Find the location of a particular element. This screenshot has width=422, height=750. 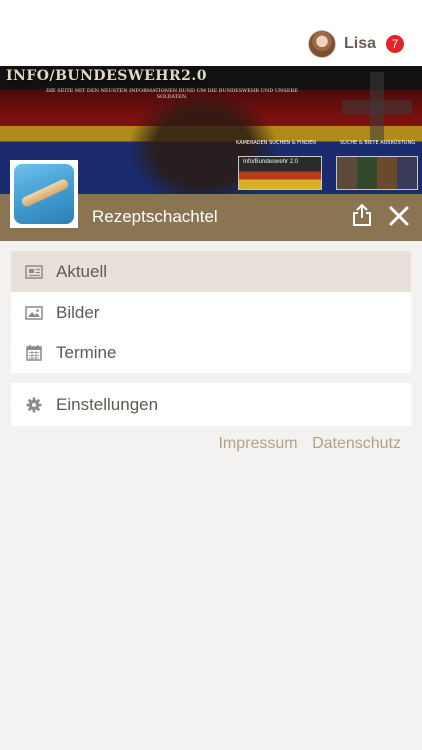

user-menu: Lisa 7 is located at coordinates (355, 44).